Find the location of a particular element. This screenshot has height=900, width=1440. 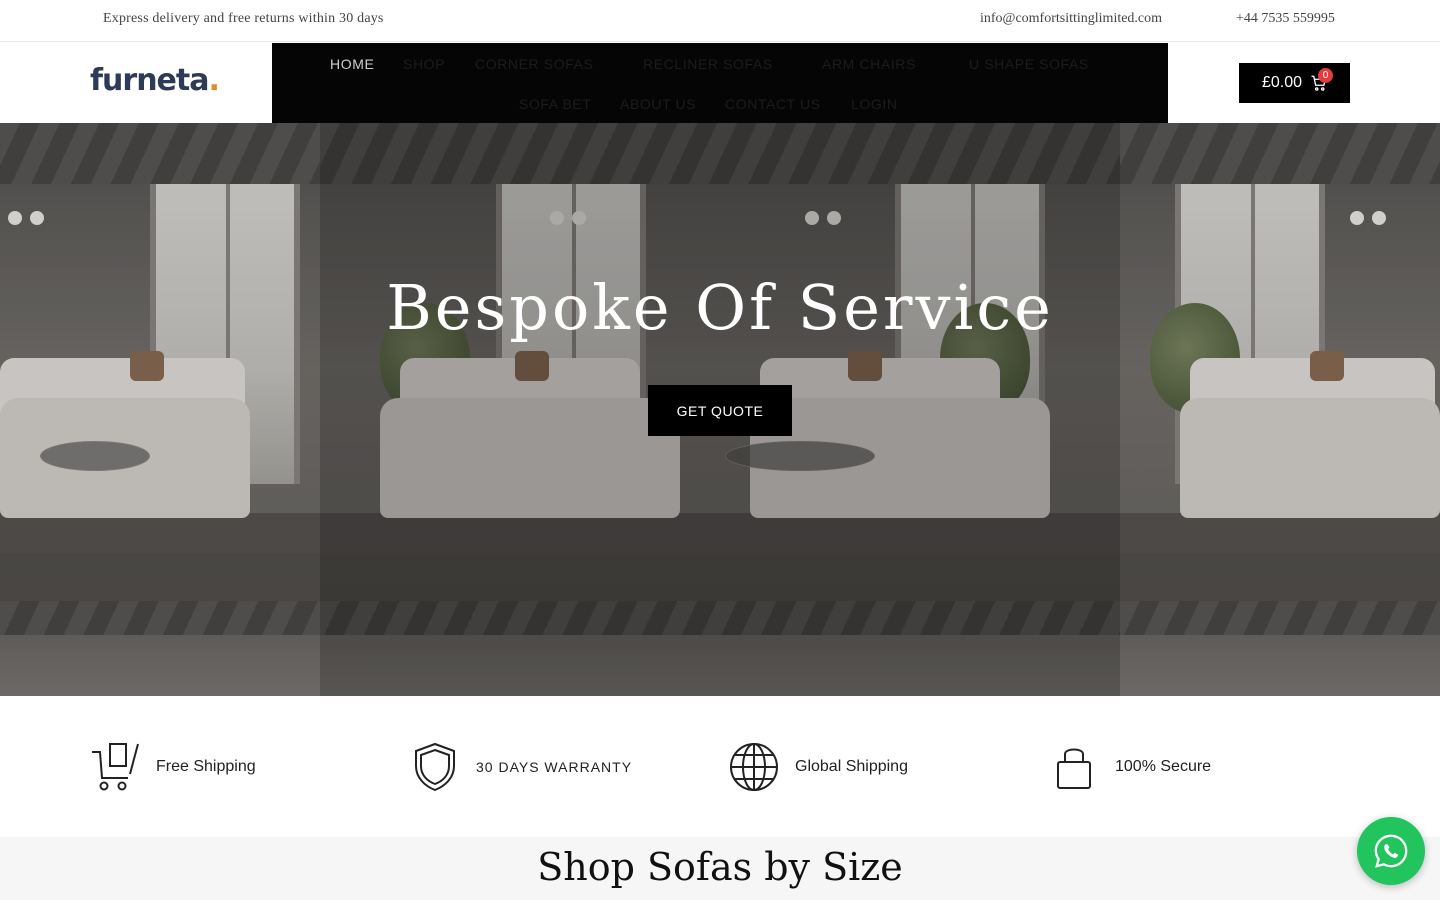

get-quote-button: GET QUOTE is located at coordinates (720, 410).